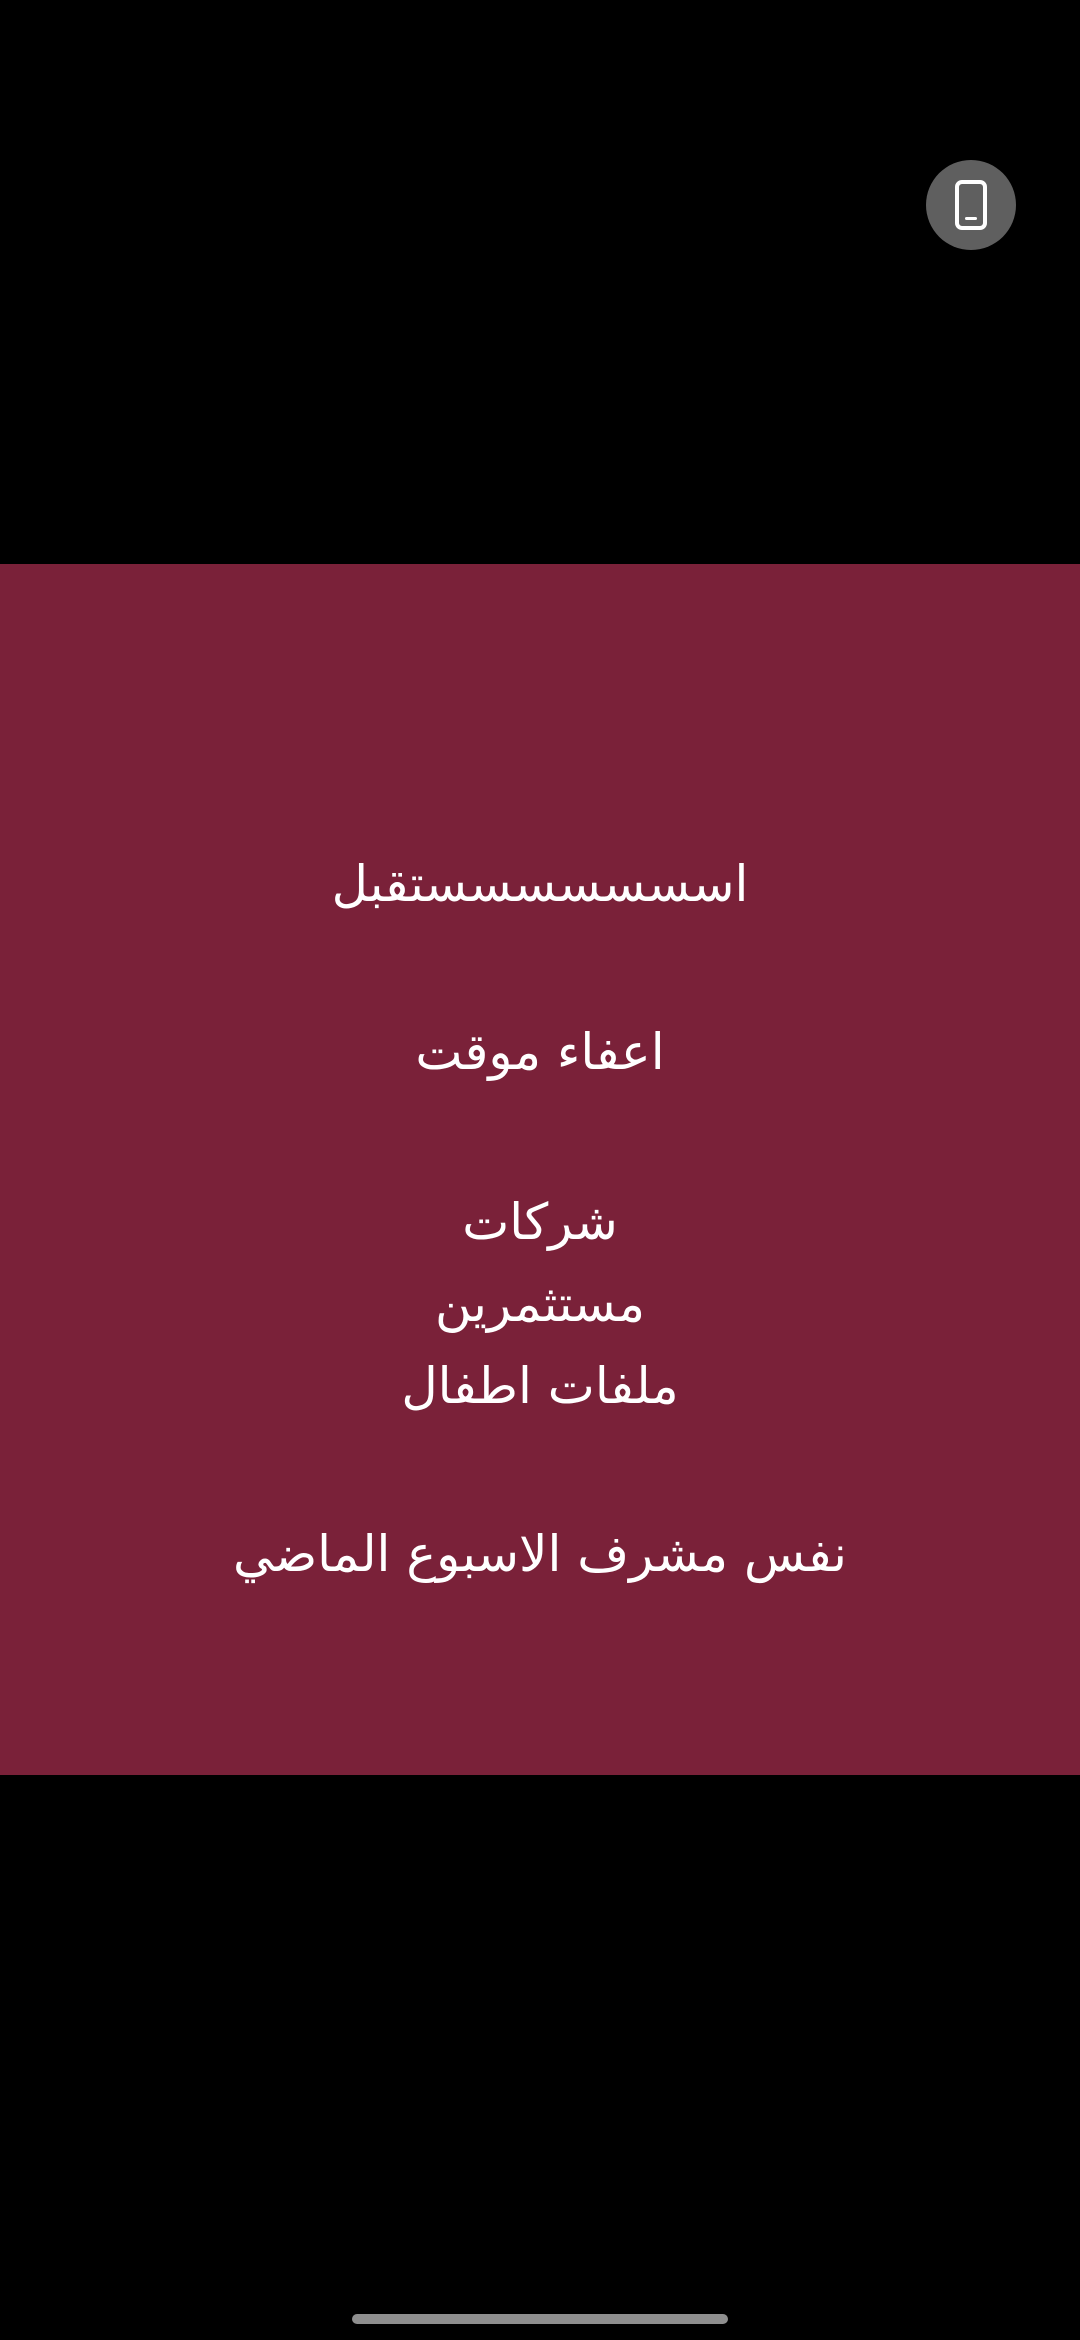 This screenshot has width=1080, height=2340. What do you see at coordinates (540, 1222) in the screenshot?
I see `story-line-companies: شركات` at bounding box center [540, 1222].